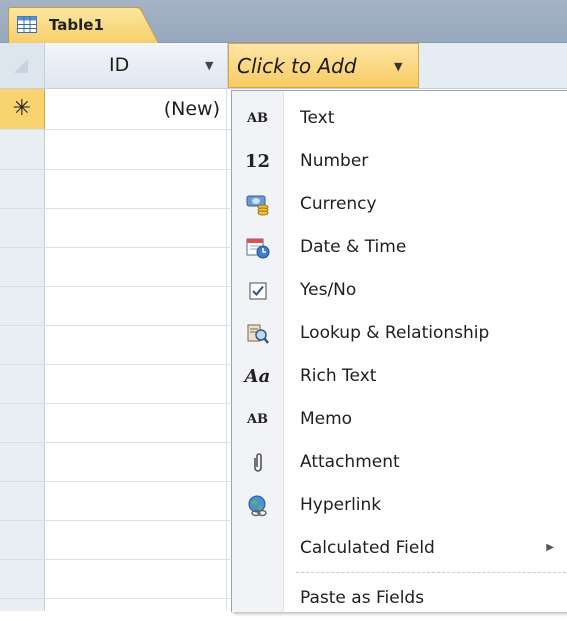  I want to click on menu-separator, so click(431, 572).